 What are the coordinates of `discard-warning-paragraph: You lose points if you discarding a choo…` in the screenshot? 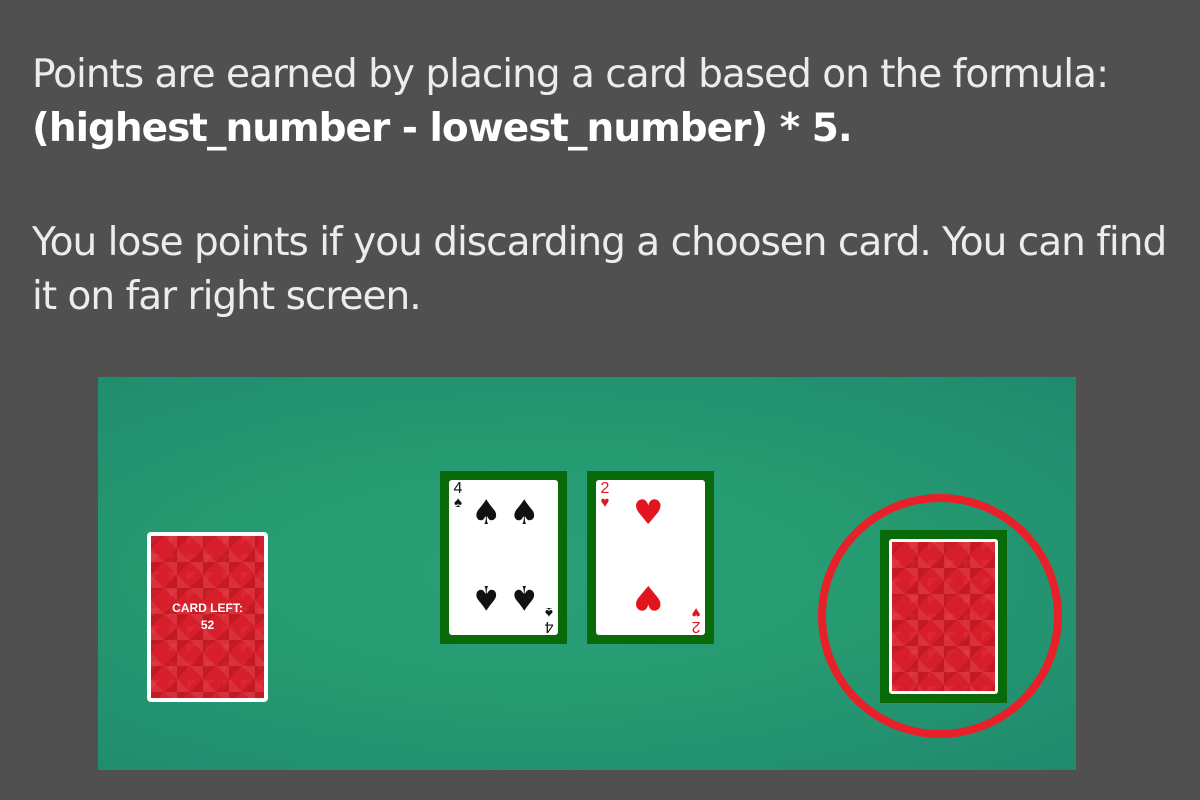 It's located at (599, 269).